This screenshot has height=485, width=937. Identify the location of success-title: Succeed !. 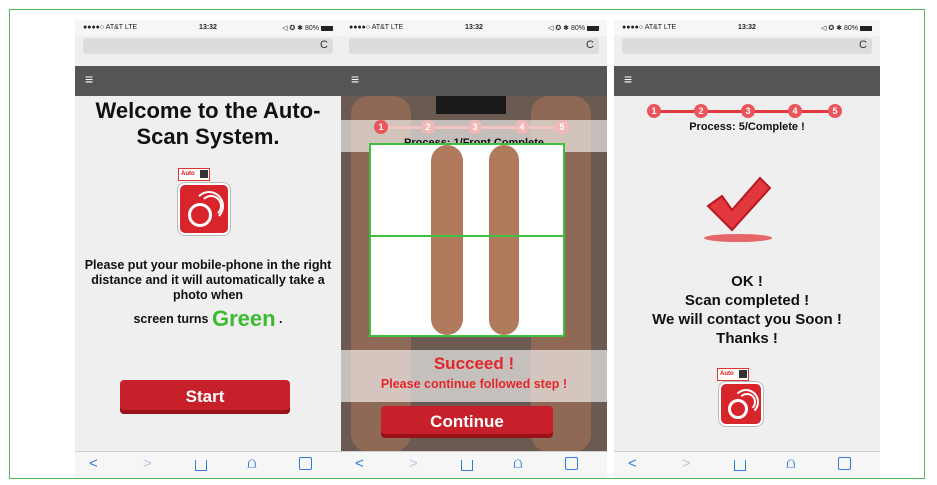
(474, 363).